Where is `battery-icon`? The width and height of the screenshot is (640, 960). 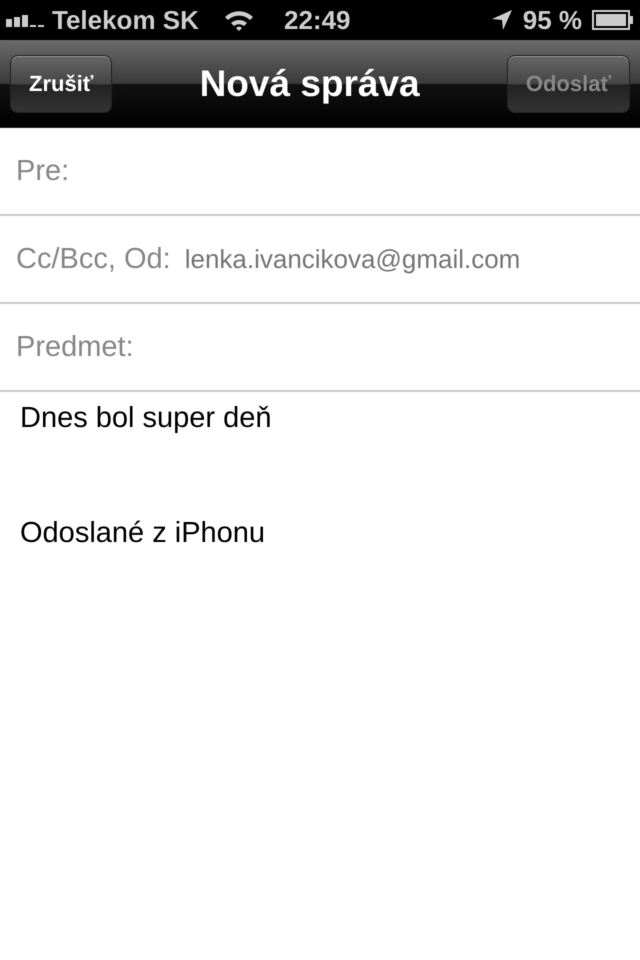 battery-icon is located at coordinates (613, 20).